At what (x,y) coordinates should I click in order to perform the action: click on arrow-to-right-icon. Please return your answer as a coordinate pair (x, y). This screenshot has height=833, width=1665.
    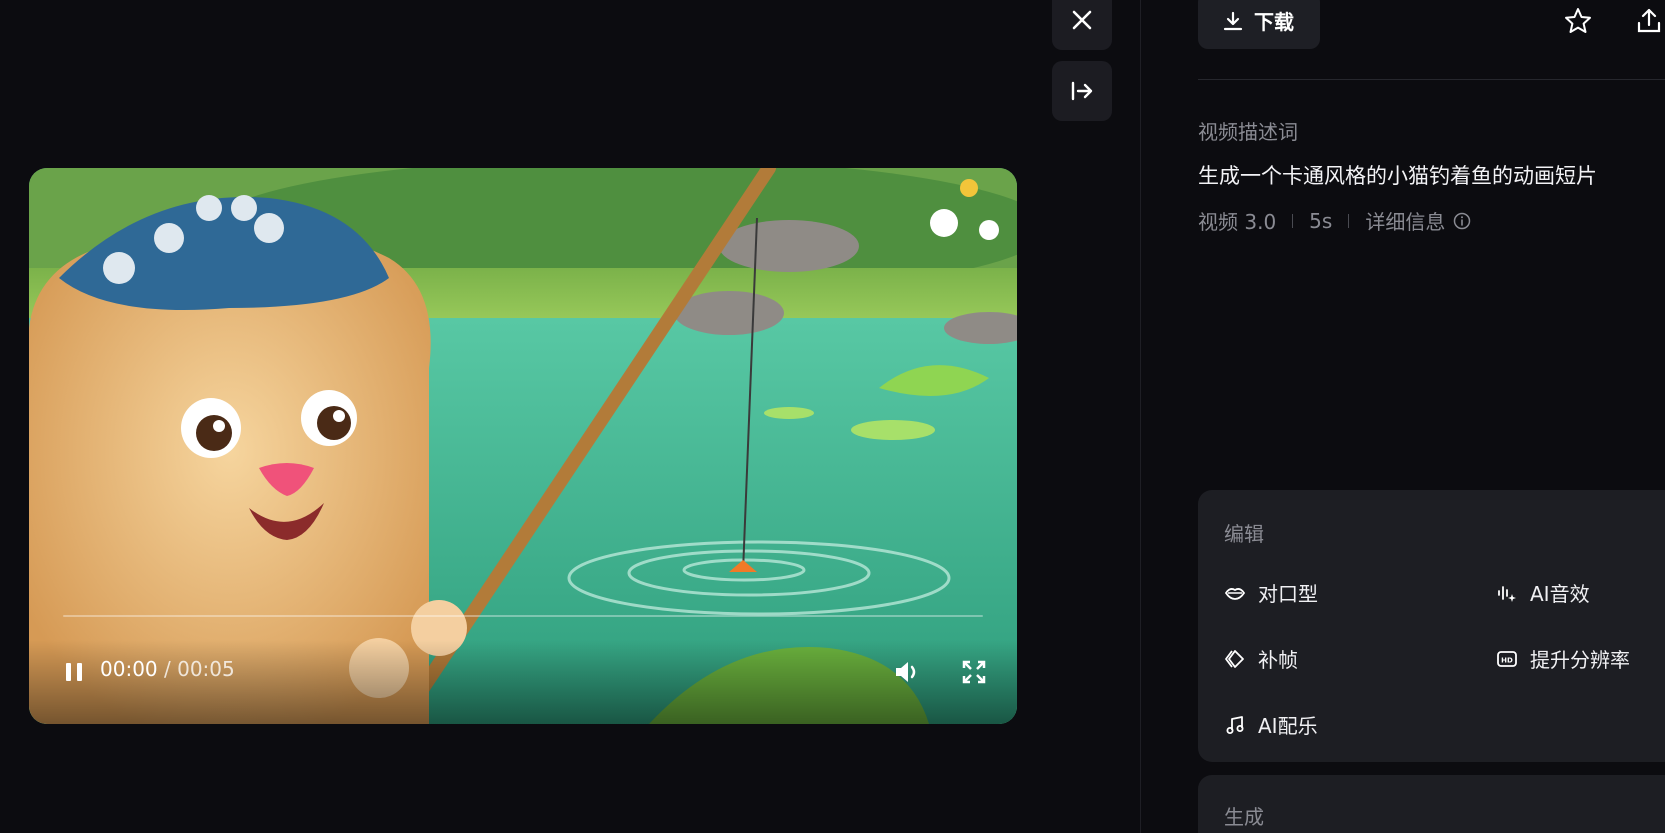
    Looking at the image, I should click on (1082, 91).